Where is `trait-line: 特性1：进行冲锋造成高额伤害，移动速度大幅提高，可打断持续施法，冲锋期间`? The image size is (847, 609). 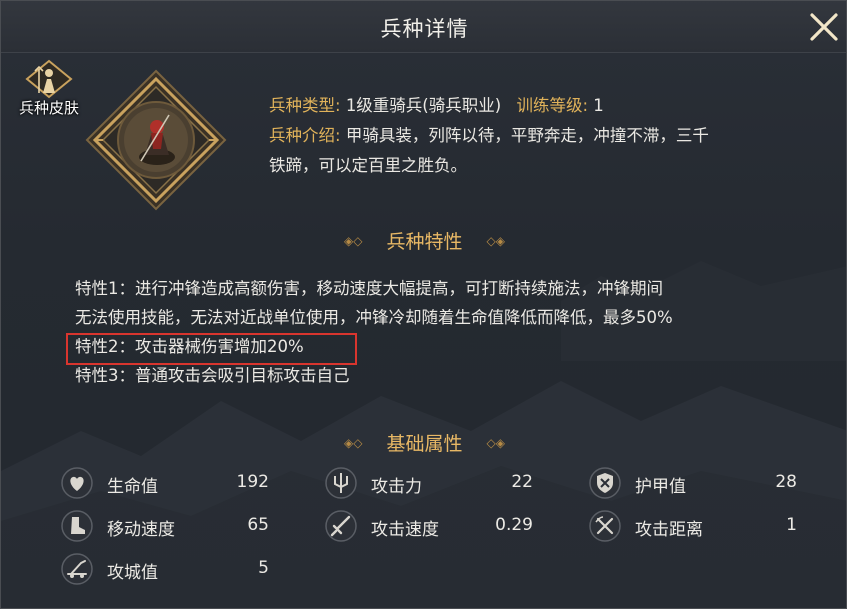
trait-line: 特性1：进行冲锋造成高额伤害，移动速度大幅提高，可打断持续施法，冲锋期间 is located at coordinates (369, 288).